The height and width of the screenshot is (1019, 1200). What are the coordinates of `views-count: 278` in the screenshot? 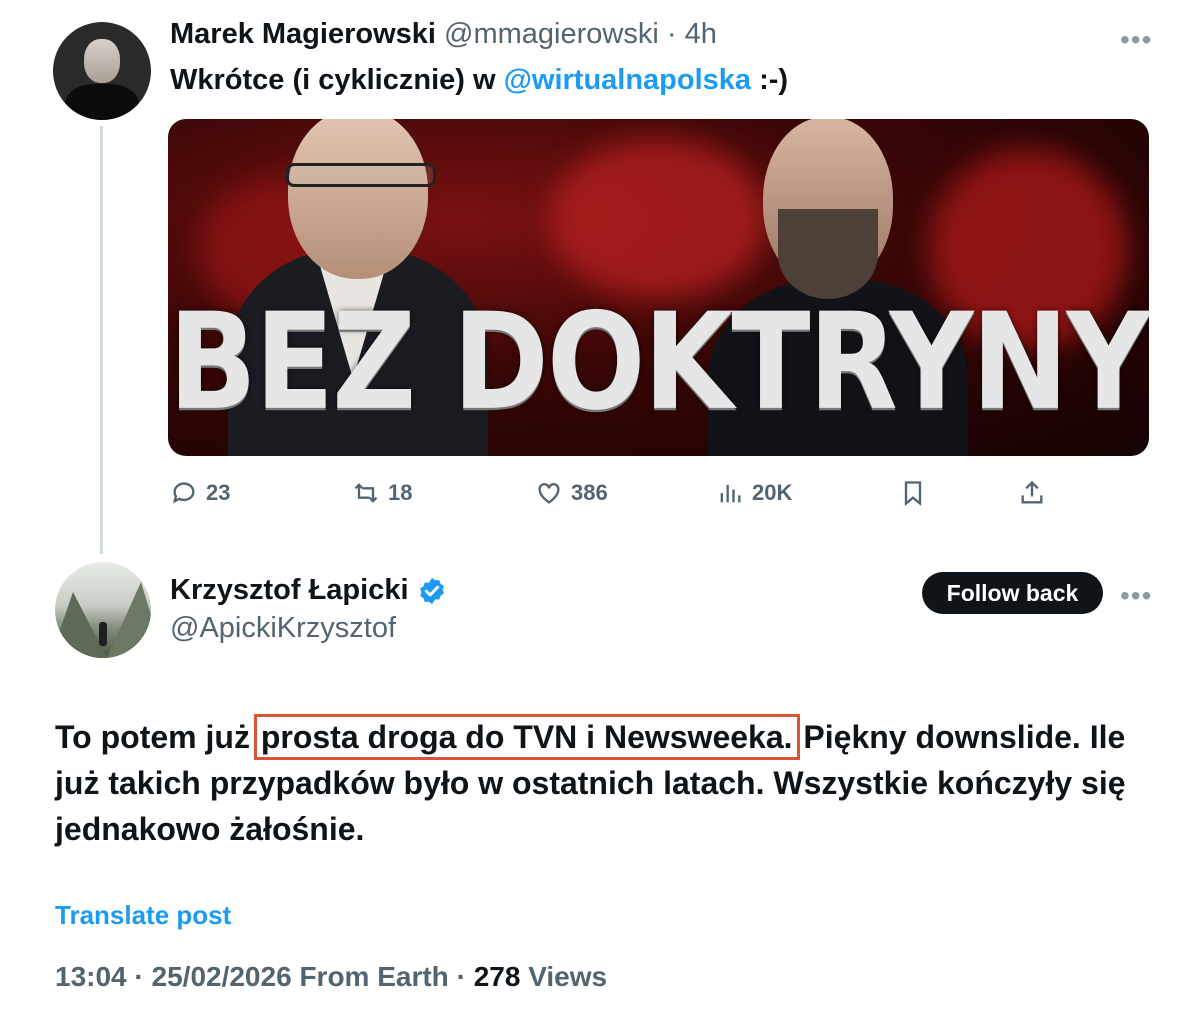 It's located at (497, 976).